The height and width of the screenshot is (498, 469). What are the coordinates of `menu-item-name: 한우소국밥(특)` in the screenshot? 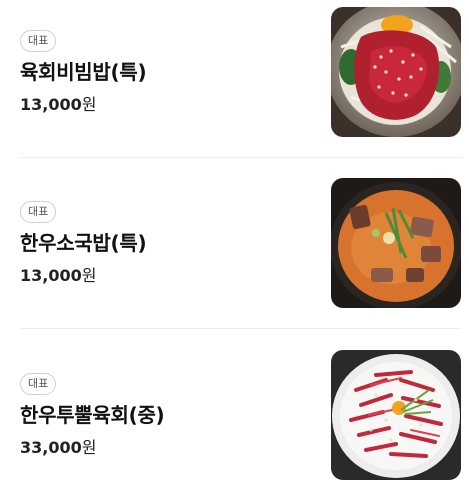 It's located at (83, 243).